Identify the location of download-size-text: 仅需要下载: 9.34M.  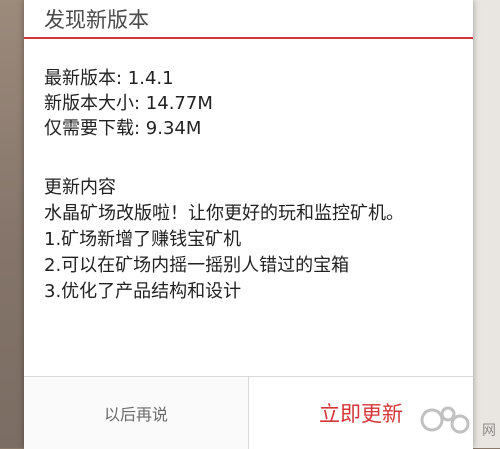
(123, 128).